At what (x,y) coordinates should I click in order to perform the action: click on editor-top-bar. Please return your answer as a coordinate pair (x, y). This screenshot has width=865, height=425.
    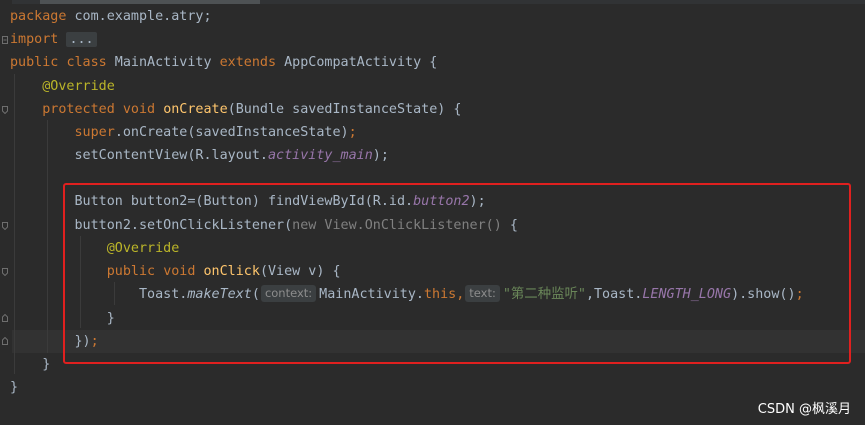
    Looking at the image, I should click on (432, 2).